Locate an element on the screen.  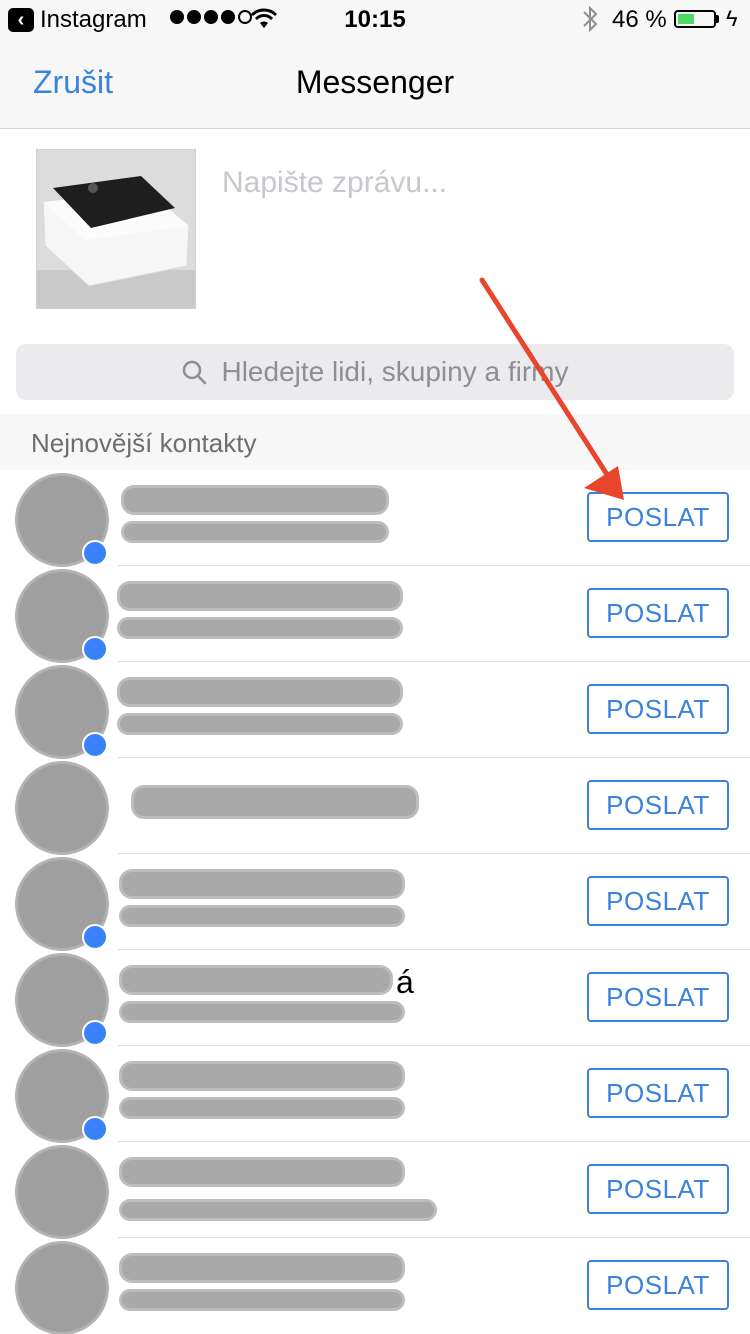
battery-icon is located at coordinates (695, 19).